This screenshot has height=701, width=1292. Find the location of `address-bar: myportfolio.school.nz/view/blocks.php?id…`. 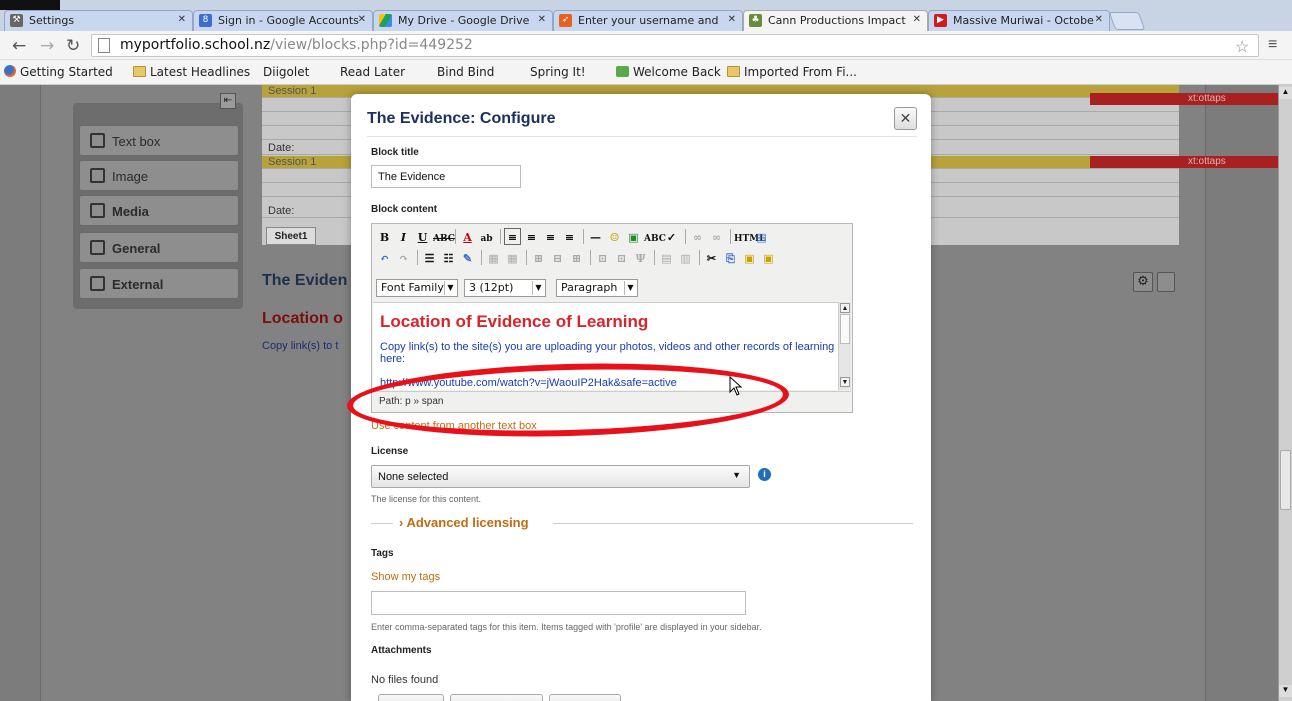

address-bar: myportfolio.school.nz/view/blocks.php?id… is located at coordinates (675, 45).